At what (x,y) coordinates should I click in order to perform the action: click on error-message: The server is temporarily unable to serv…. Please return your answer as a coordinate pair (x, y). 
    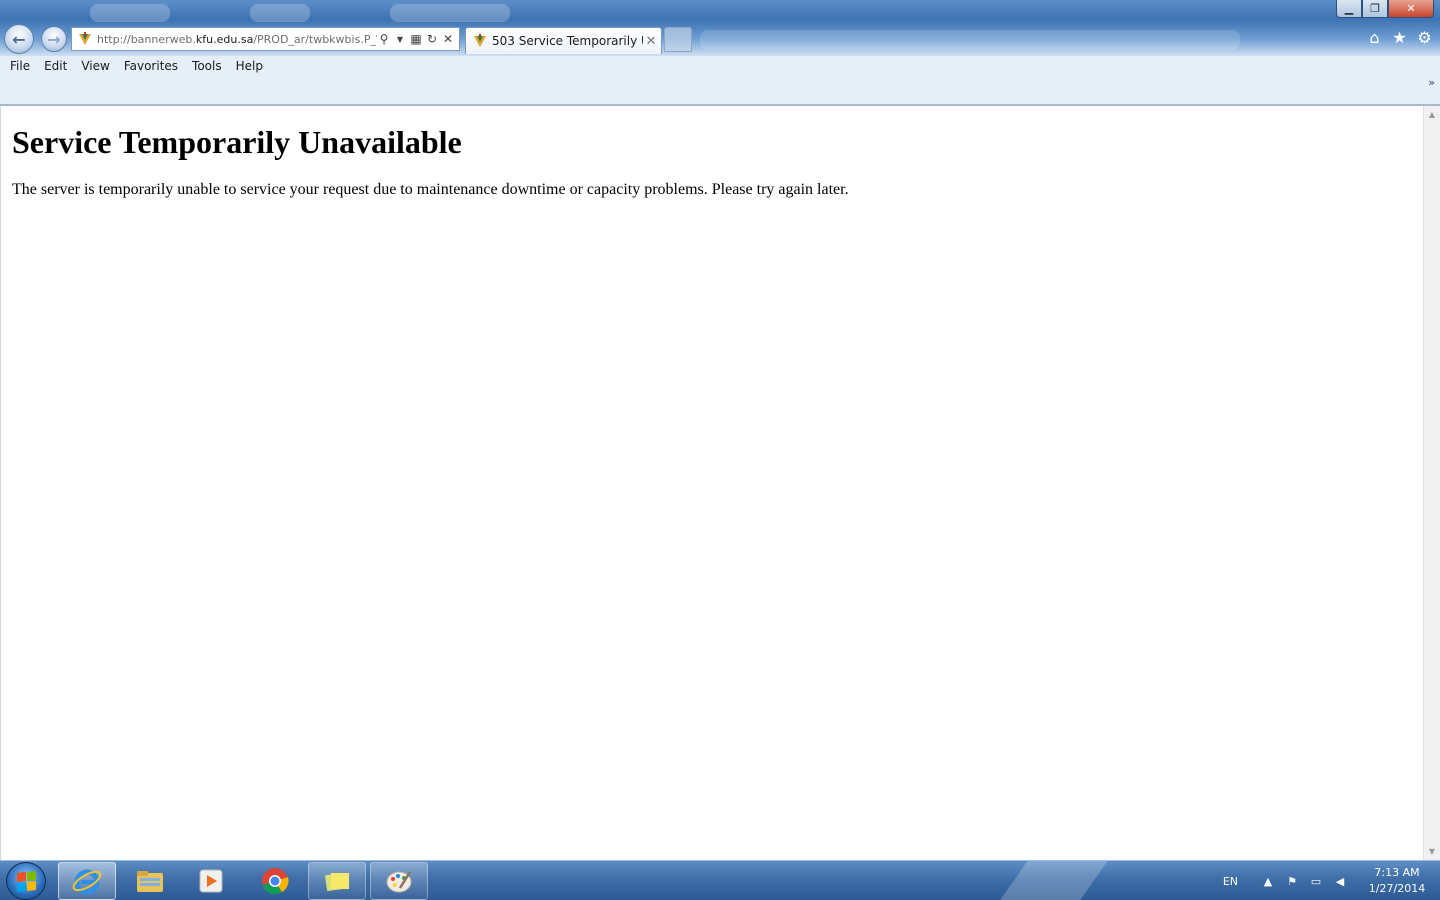
    Looking at the image, I should click on (430, 189).